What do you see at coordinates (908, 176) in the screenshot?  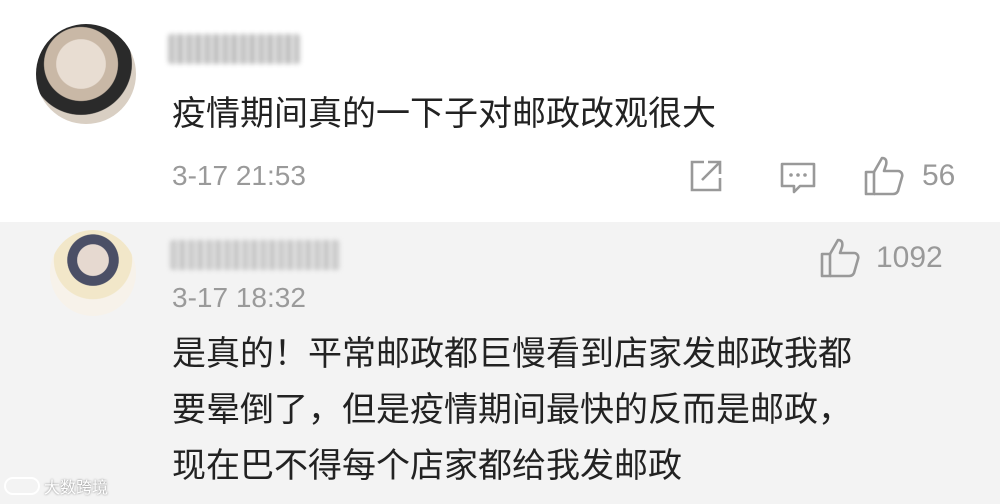 I see `like-button: 56` at bounding box center [908, 176].